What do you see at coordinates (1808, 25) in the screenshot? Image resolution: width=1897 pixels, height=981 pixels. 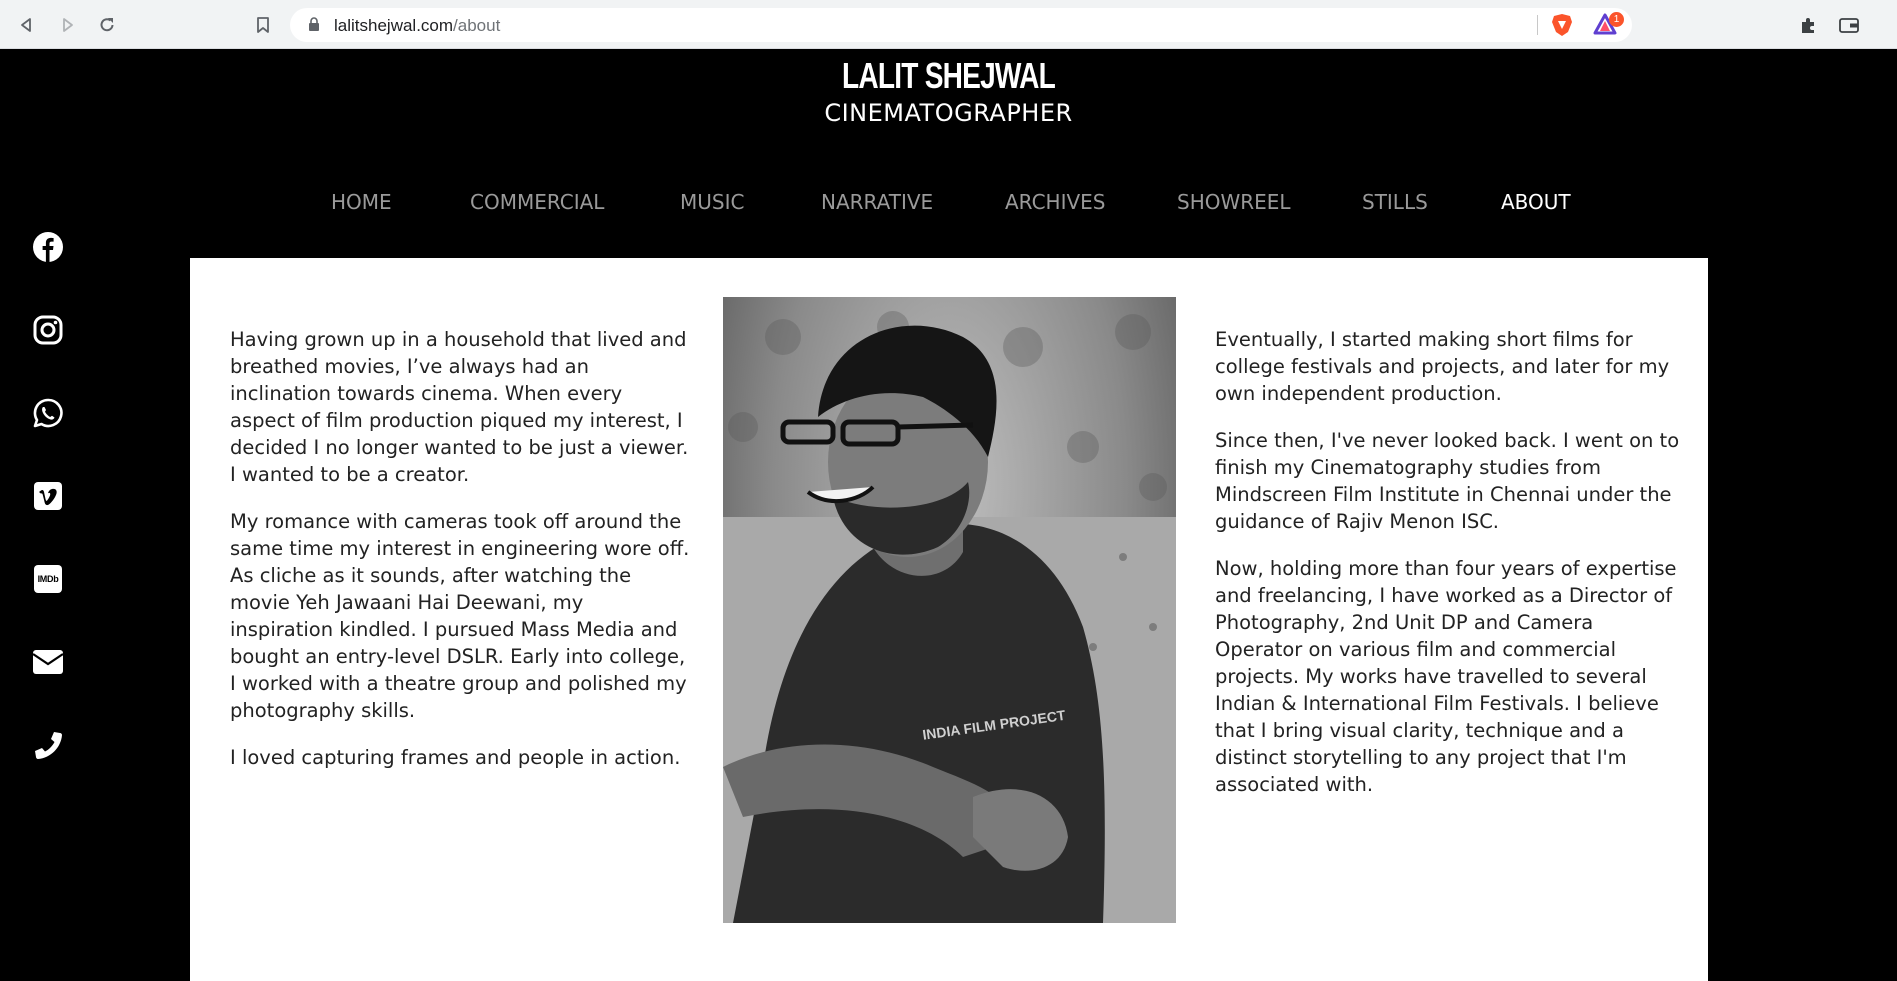 I see `extensions-icon` at bounding box center [1808, 25].